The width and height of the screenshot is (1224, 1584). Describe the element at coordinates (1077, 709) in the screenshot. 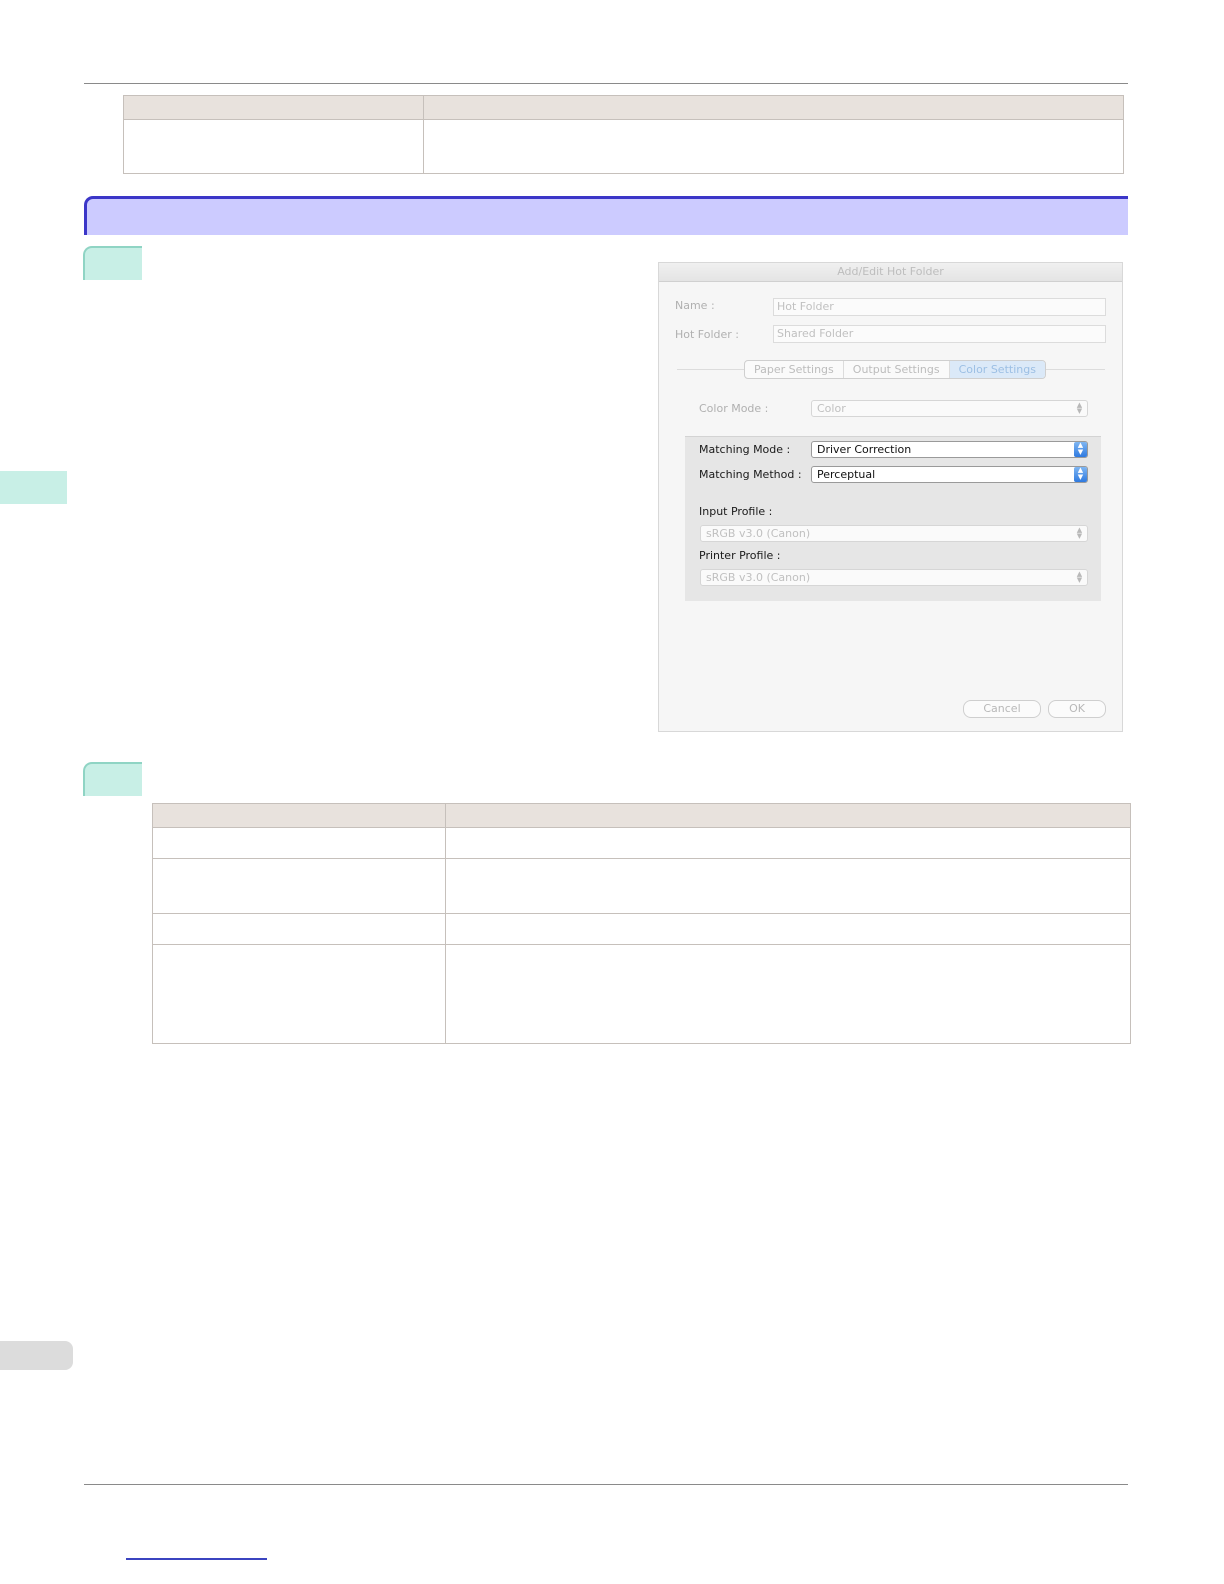

I see `ok-button: OK` at that location.